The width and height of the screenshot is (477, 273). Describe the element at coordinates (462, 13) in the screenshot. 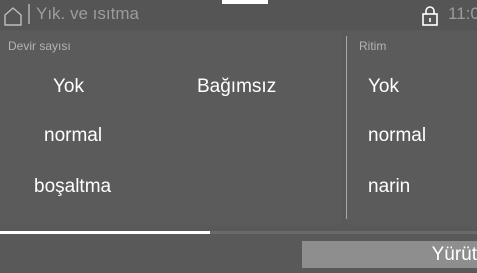

I see `clock: 11:02` at that location.